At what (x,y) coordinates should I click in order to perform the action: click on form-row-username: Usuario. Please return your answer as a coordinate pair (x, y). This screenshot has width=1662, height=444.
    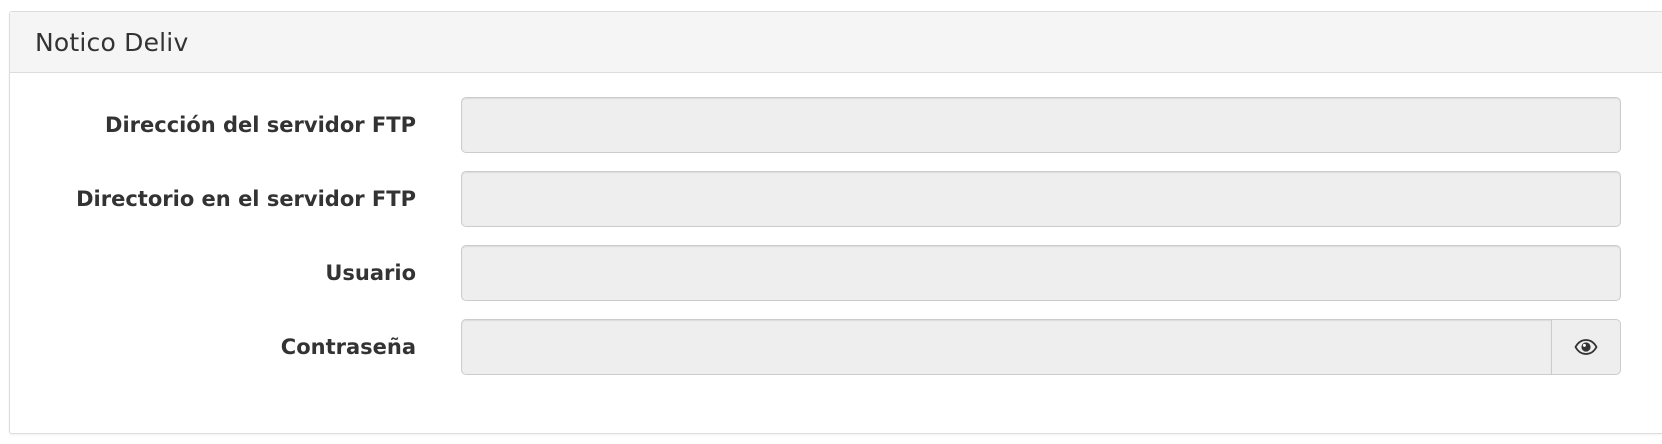
    Looking at the image, I should click on (836, 273).